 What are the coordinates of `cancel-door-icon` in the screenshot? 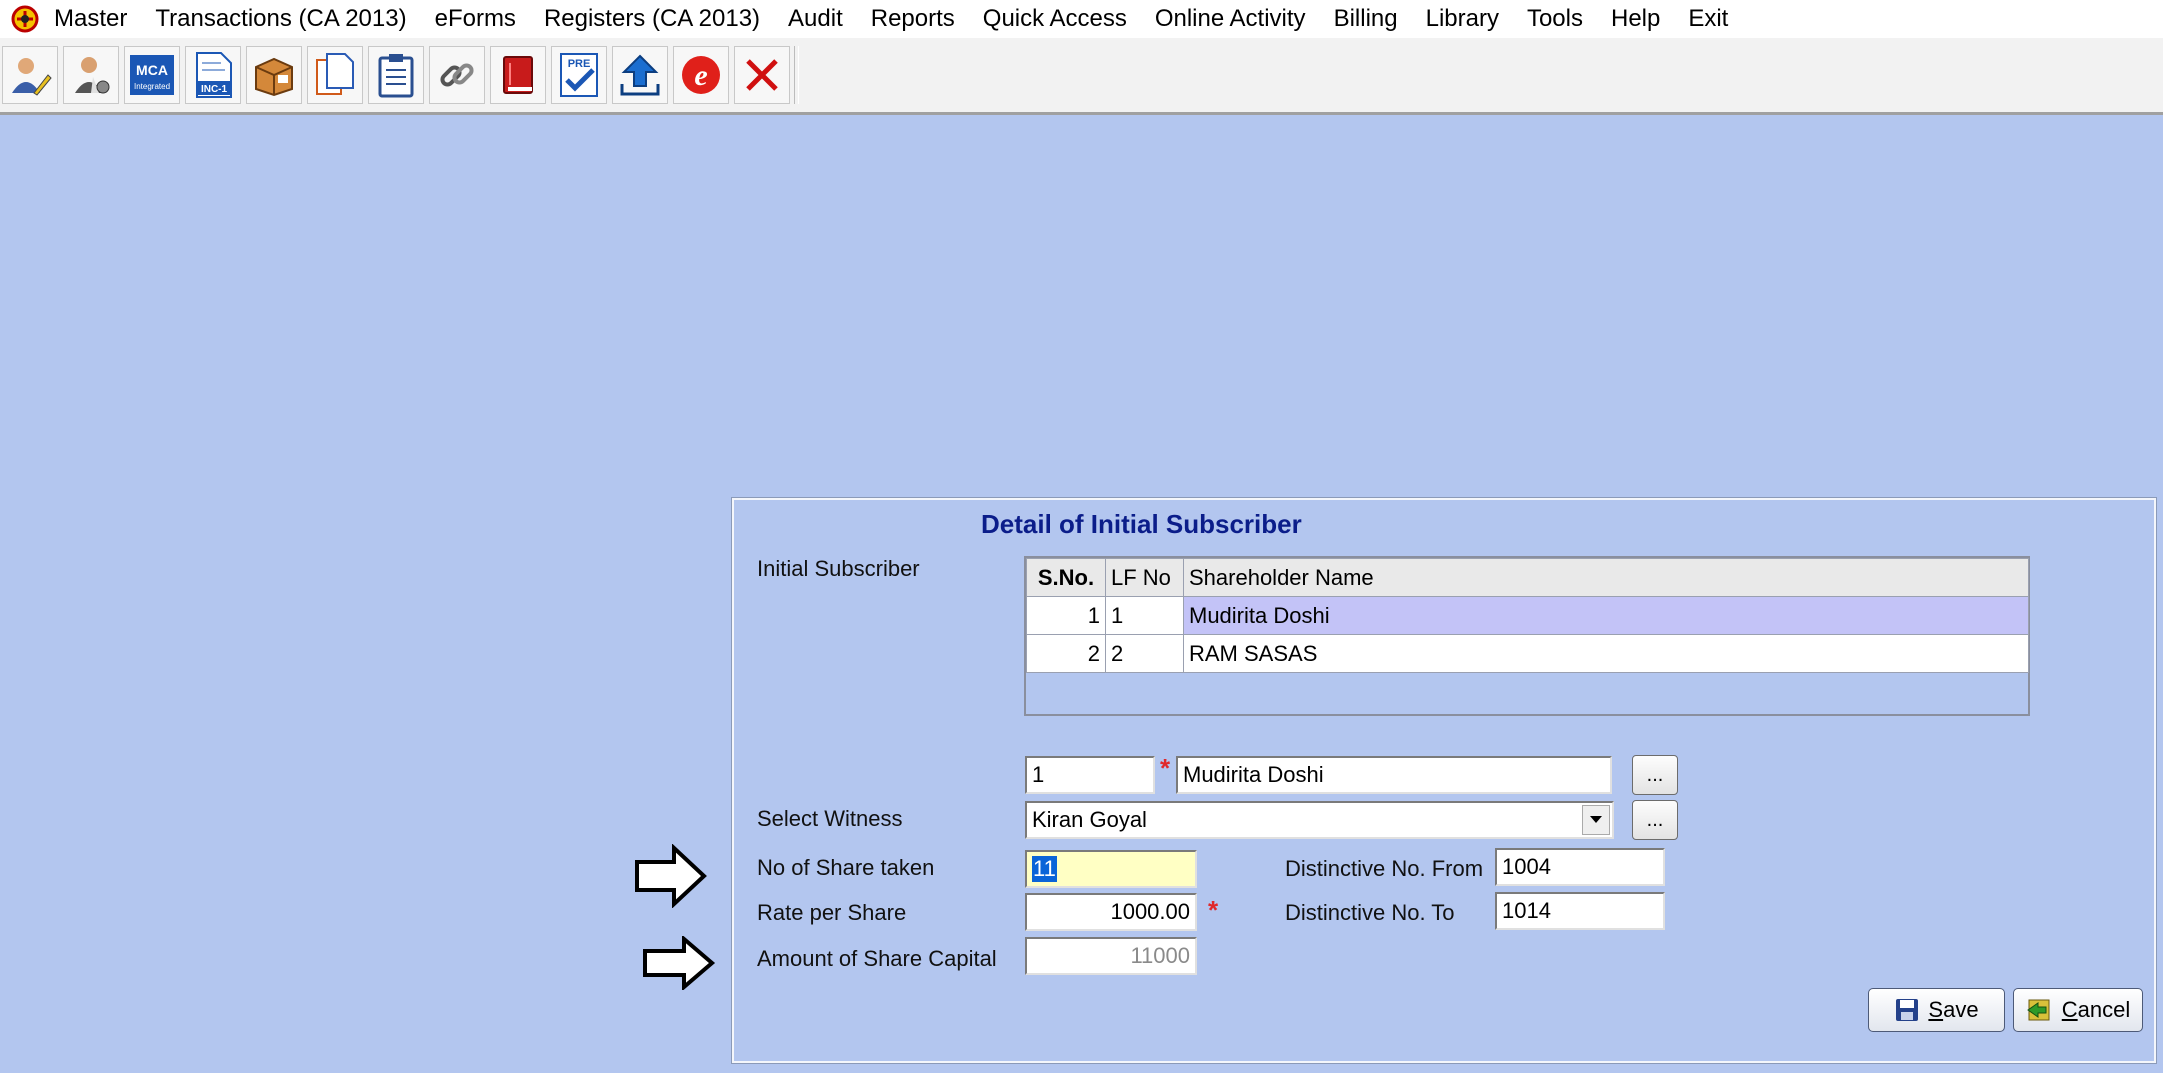 It's located at (2038, 1010).